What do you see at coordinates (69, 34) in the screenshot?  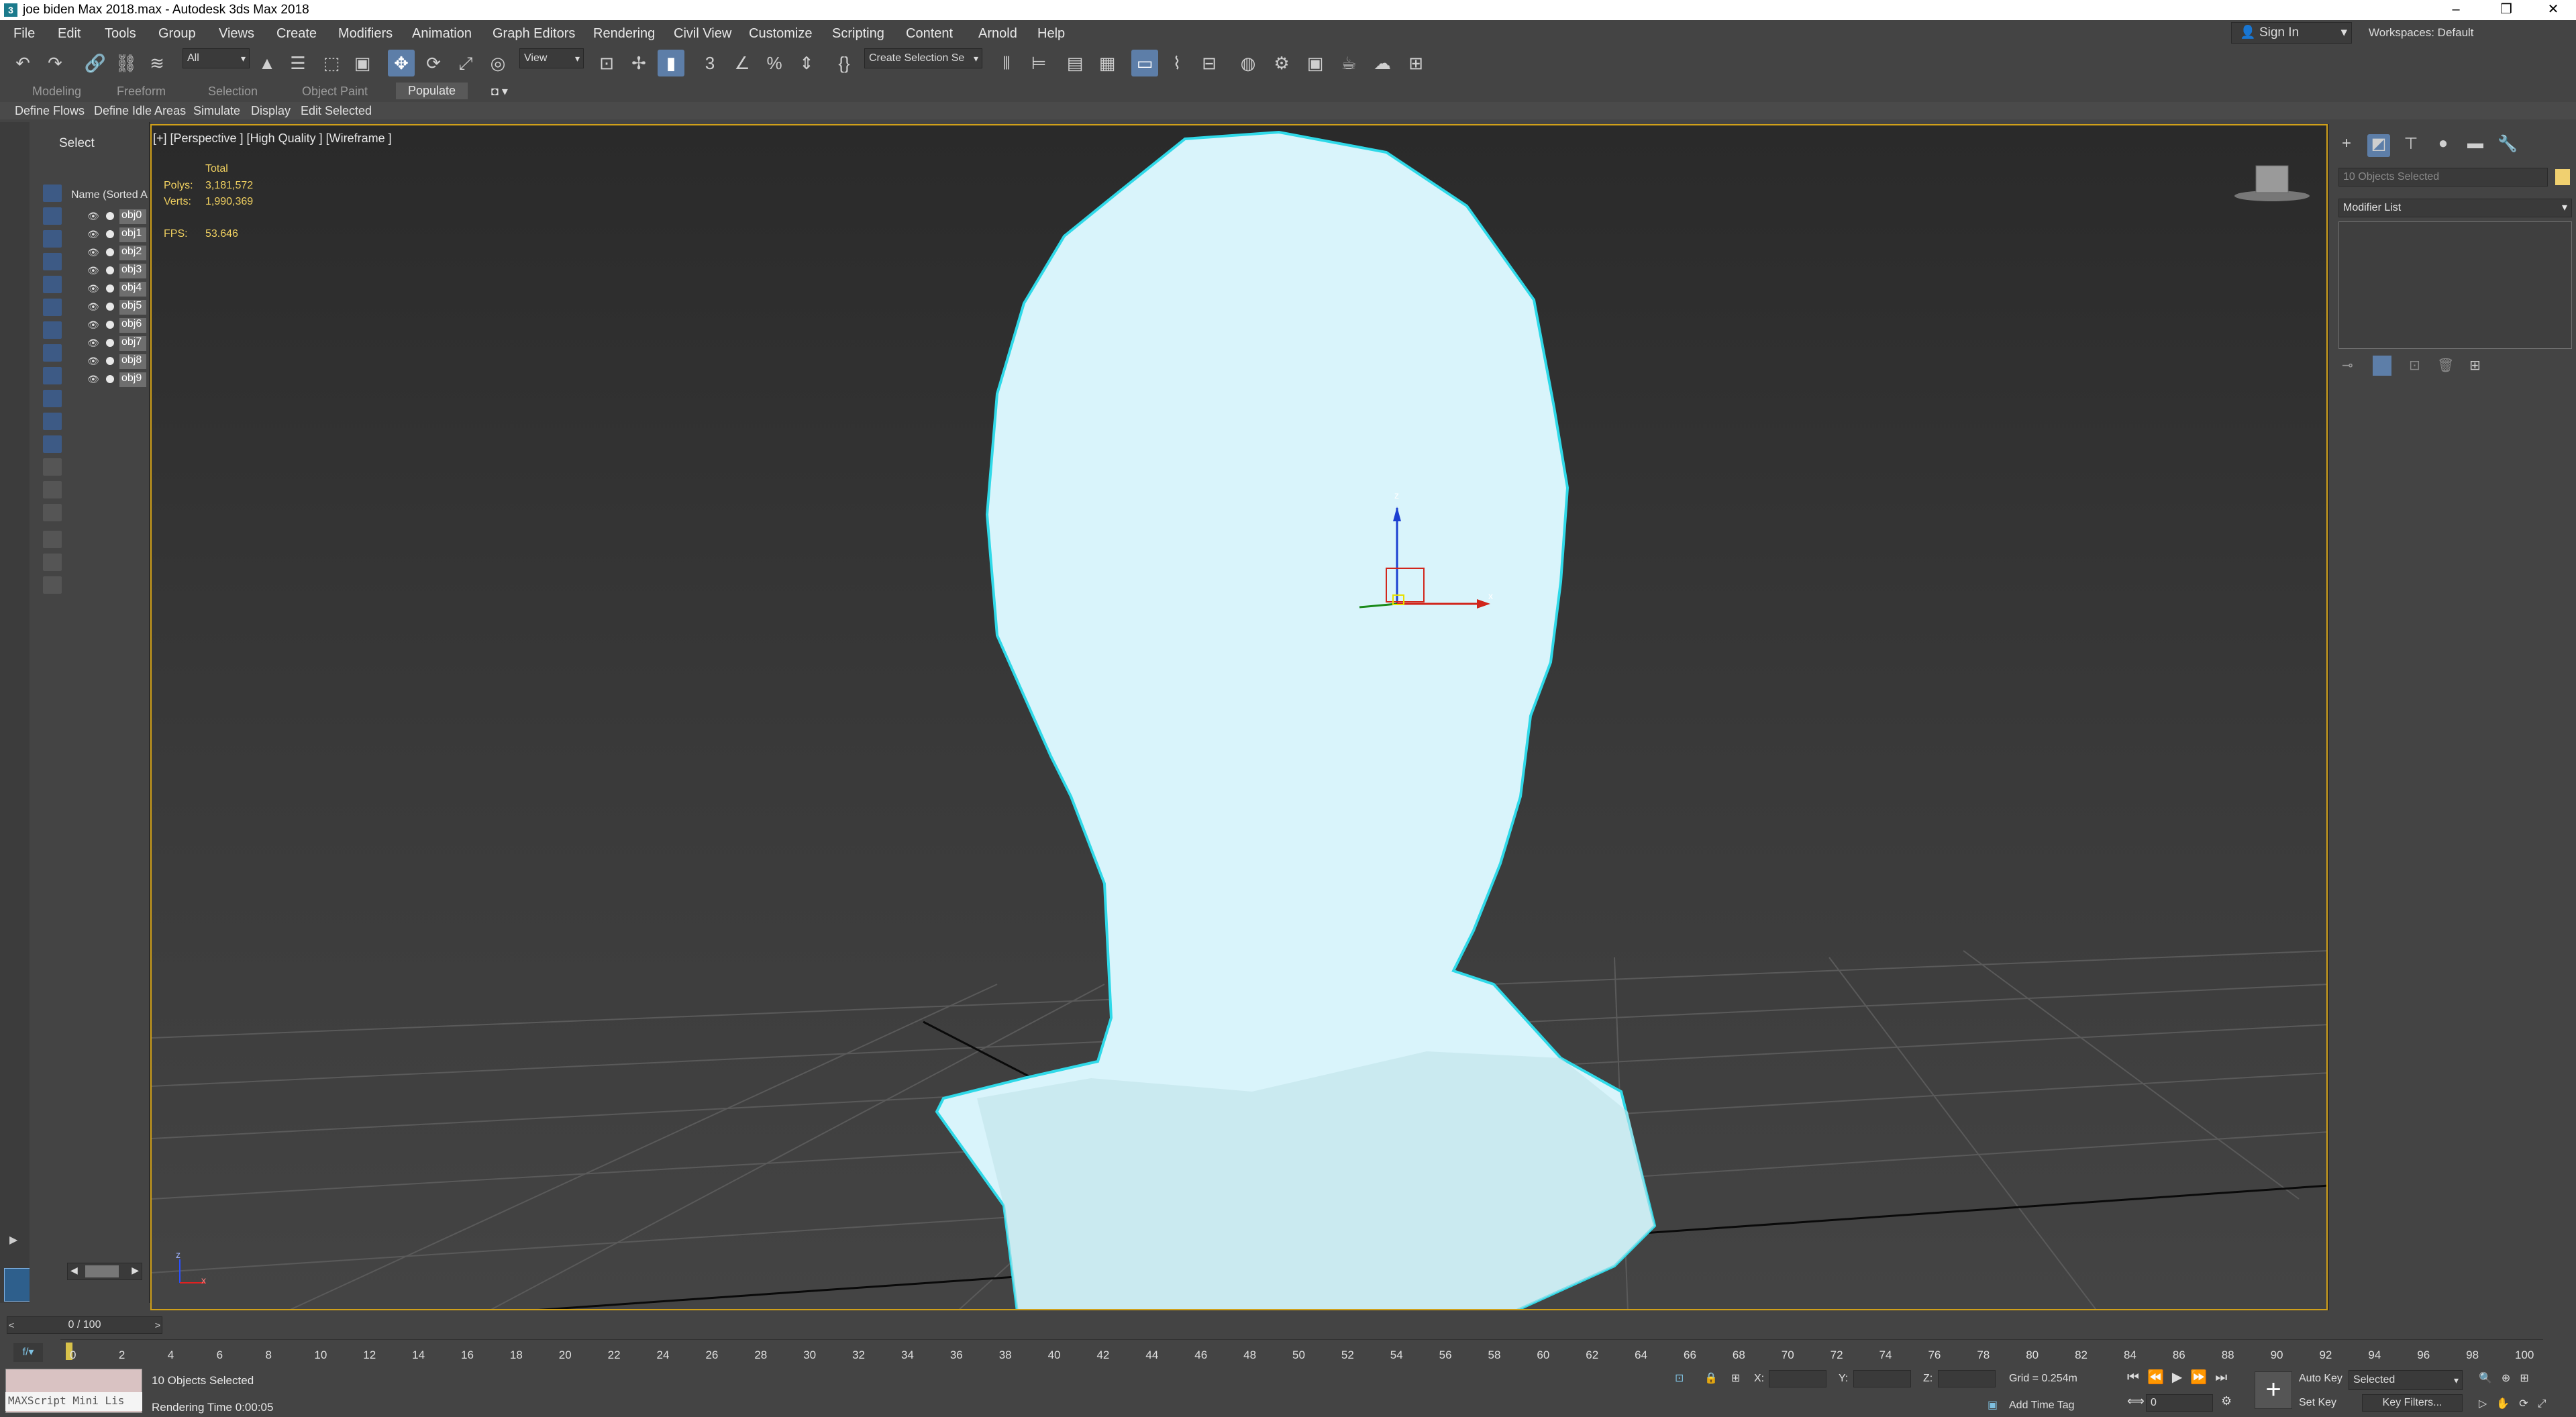 I see `menu-edit: Edit` at bounding box center [69, 34].